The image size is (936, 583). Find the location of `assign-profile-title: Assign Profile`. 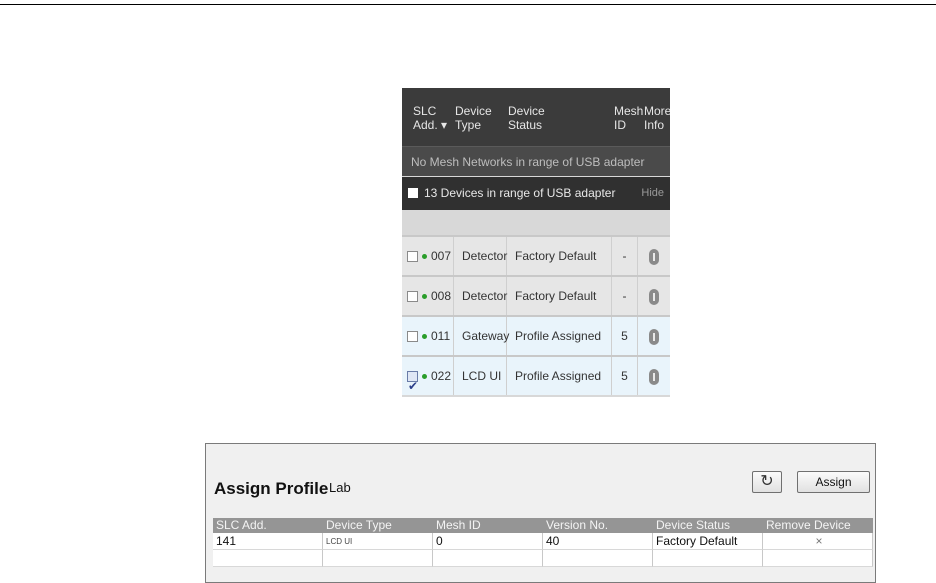

assign-profile-title: Assign Profile is located at coordinates (271, 488).